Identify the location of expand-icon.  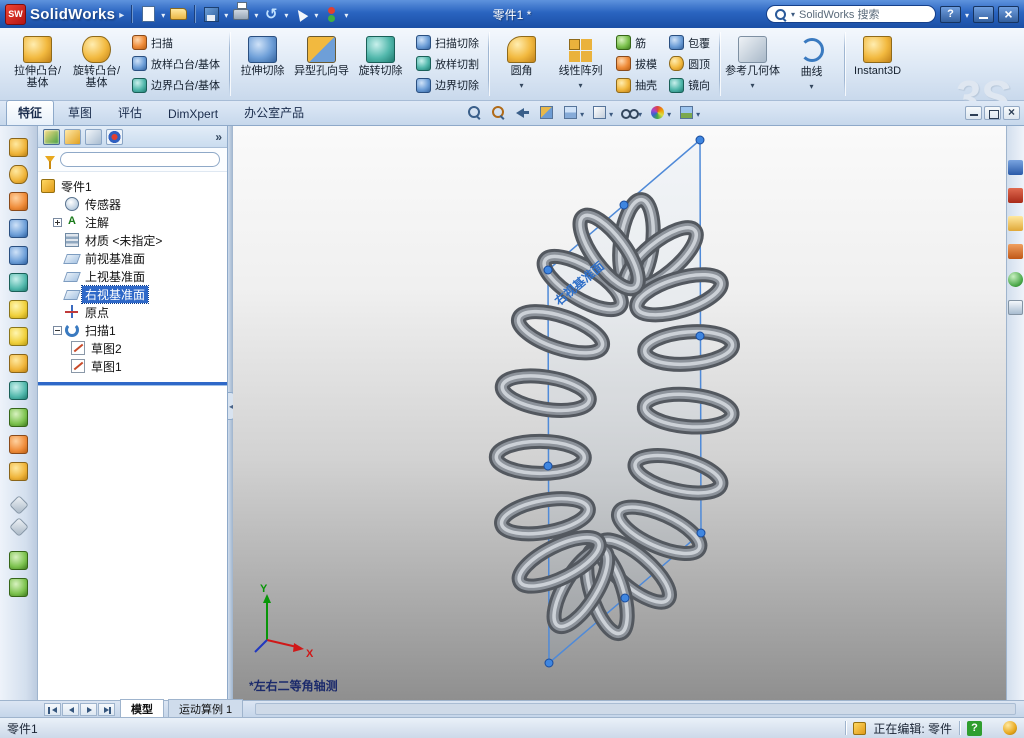
(57, 222).